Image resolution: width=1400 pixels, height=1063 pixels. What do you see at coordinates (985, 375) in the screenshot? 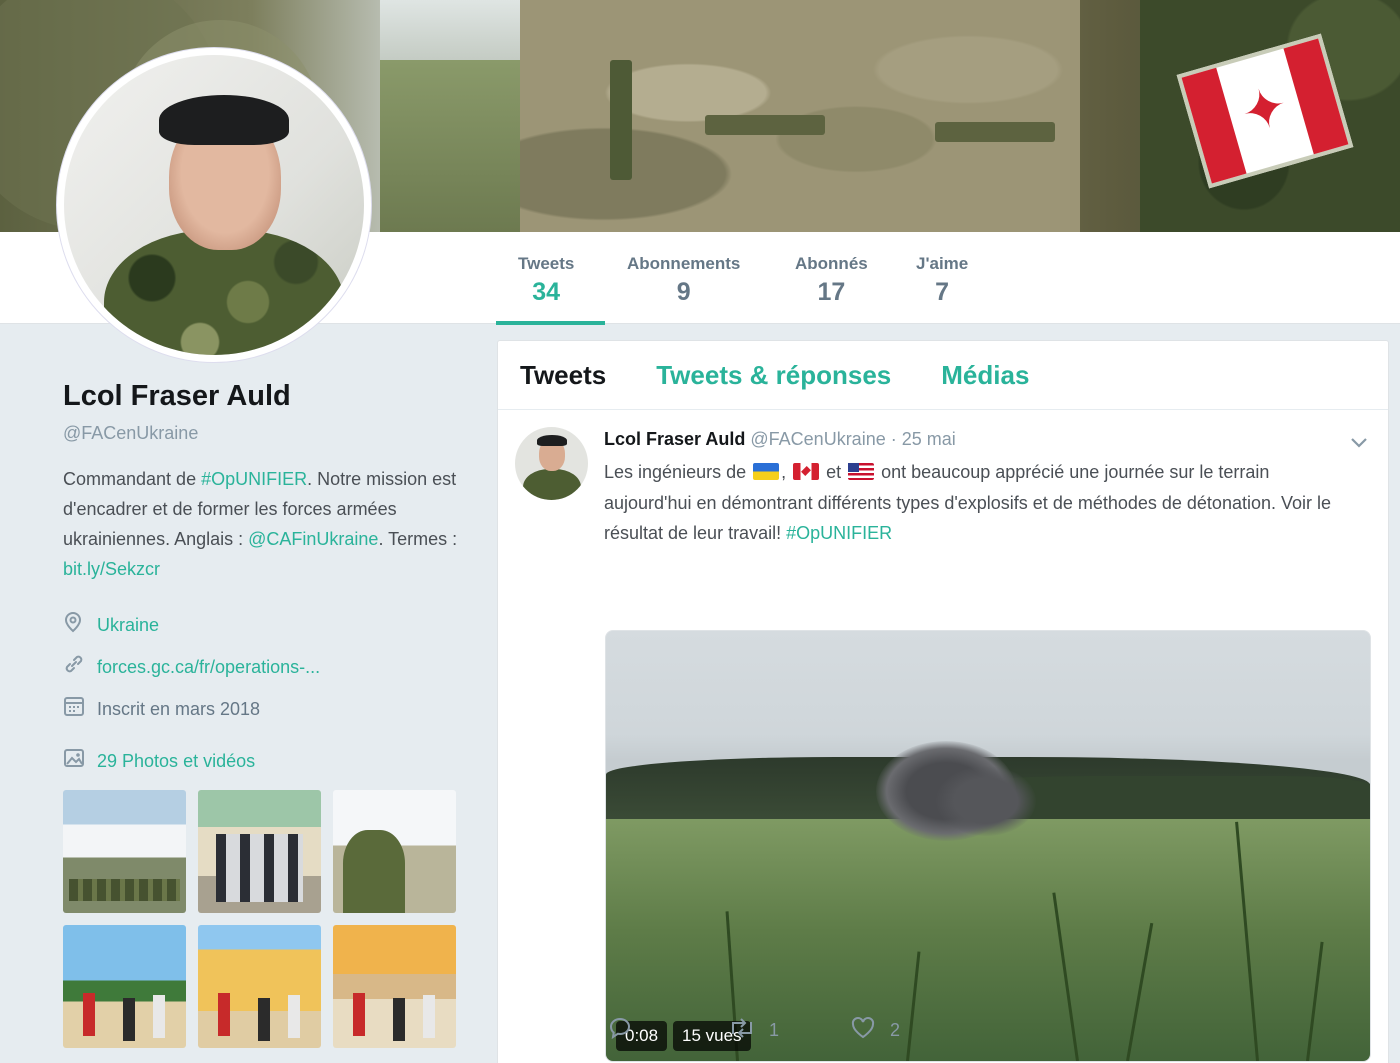
I see `tab-media: Médias` at bounding box center [985, 375].